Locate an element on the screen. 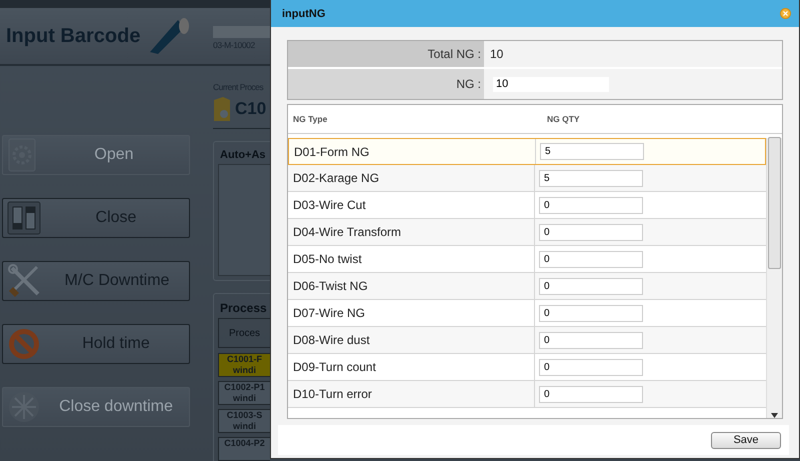  total-ng-label: Total NG : is located at coordinates (386, 54).